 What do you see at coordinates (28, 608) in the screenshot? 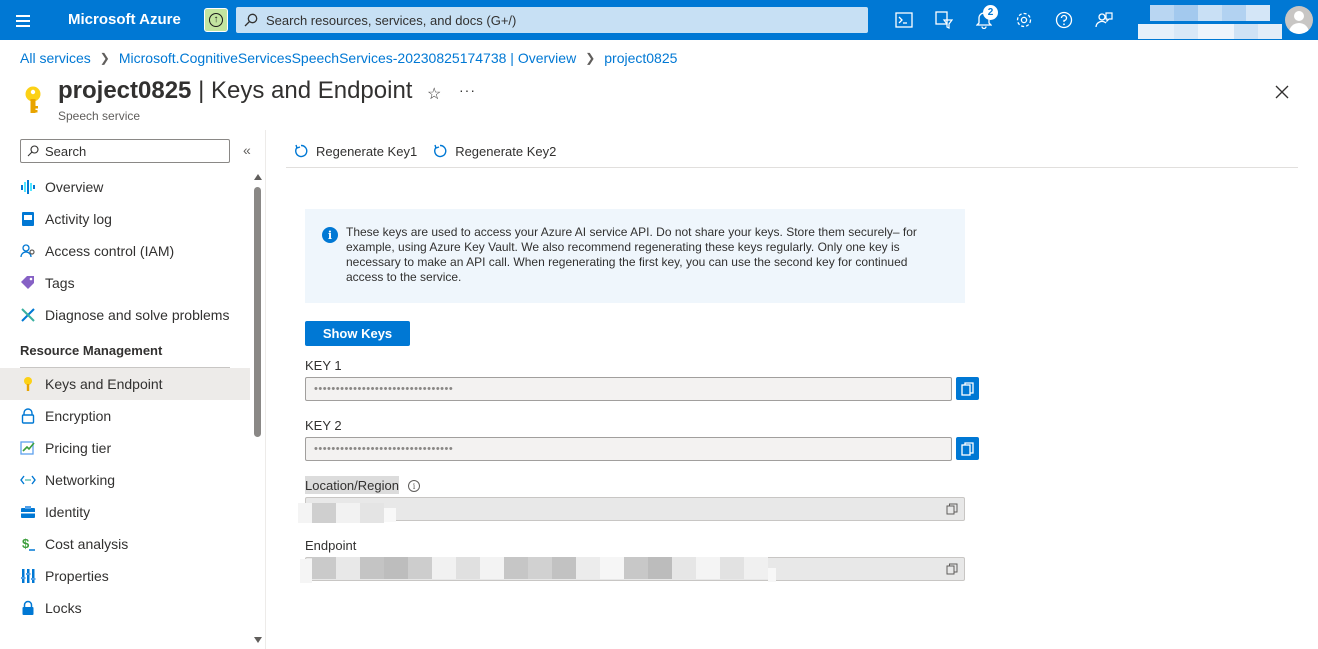
I see `locks-icon` at bounding box center [28, 608].